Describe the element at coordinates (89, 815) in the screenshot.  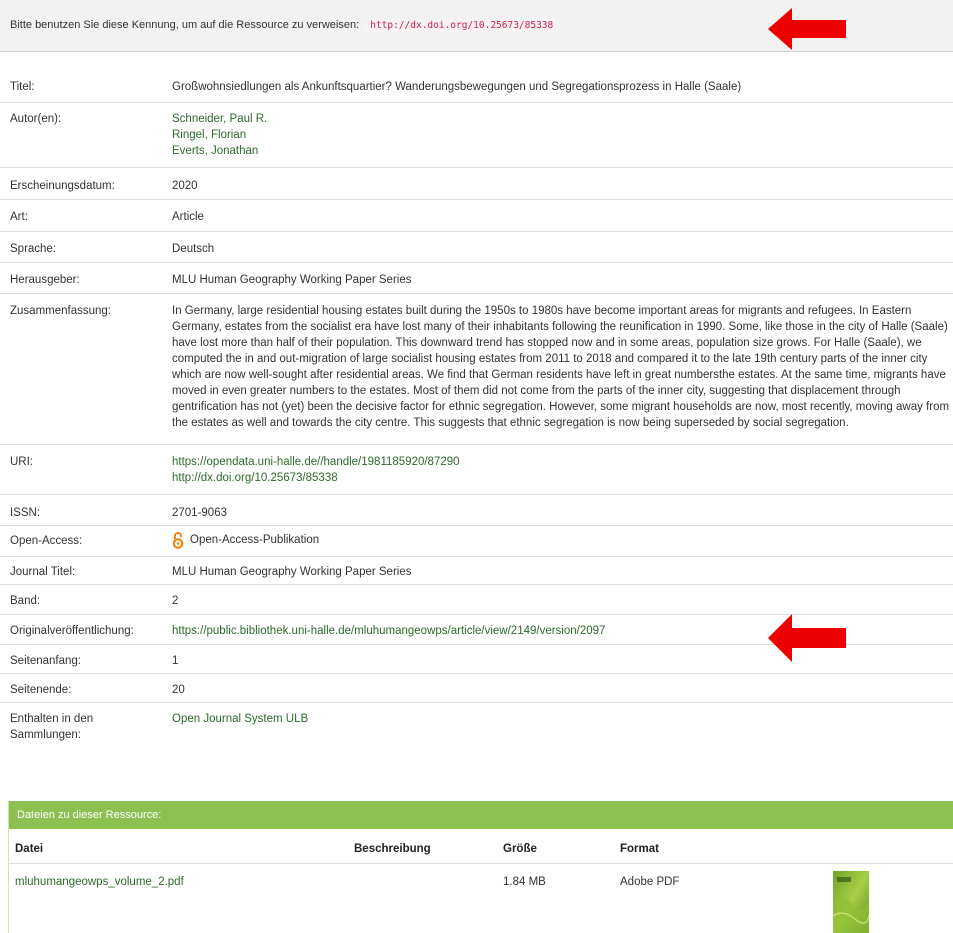
I see `files-heading: Dateien zu dieser Ressource:` at that location.